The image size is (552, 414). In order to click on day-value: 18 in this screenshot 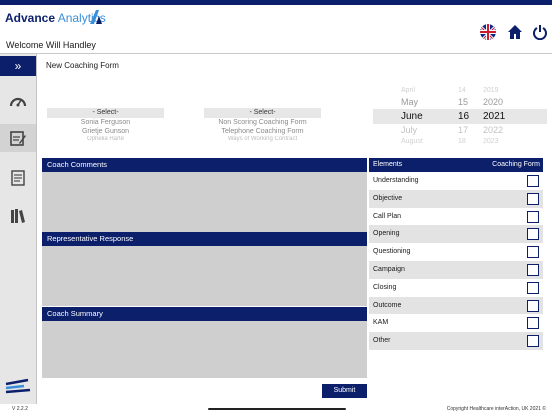, I will do `click(462, 141)`.